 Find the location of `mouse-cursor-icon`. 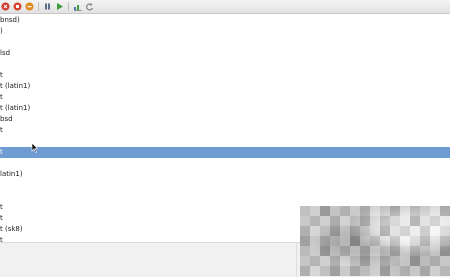

mouse-cursor-icon is located at coordinates (34, 148).